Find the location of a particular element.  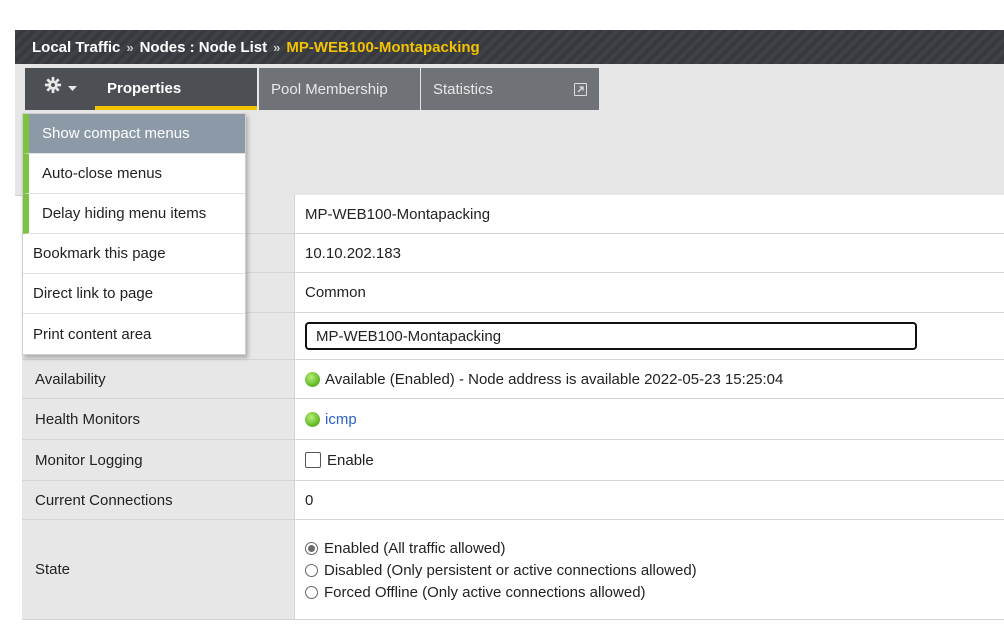

chevron-down-icon is located at coordinates (72, 87).